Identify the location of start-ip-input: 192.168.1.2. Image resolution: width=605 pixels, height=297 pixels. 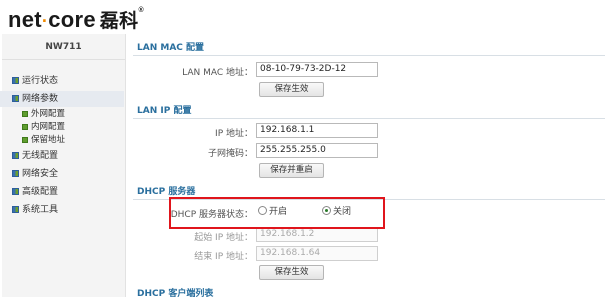
(317, 234).